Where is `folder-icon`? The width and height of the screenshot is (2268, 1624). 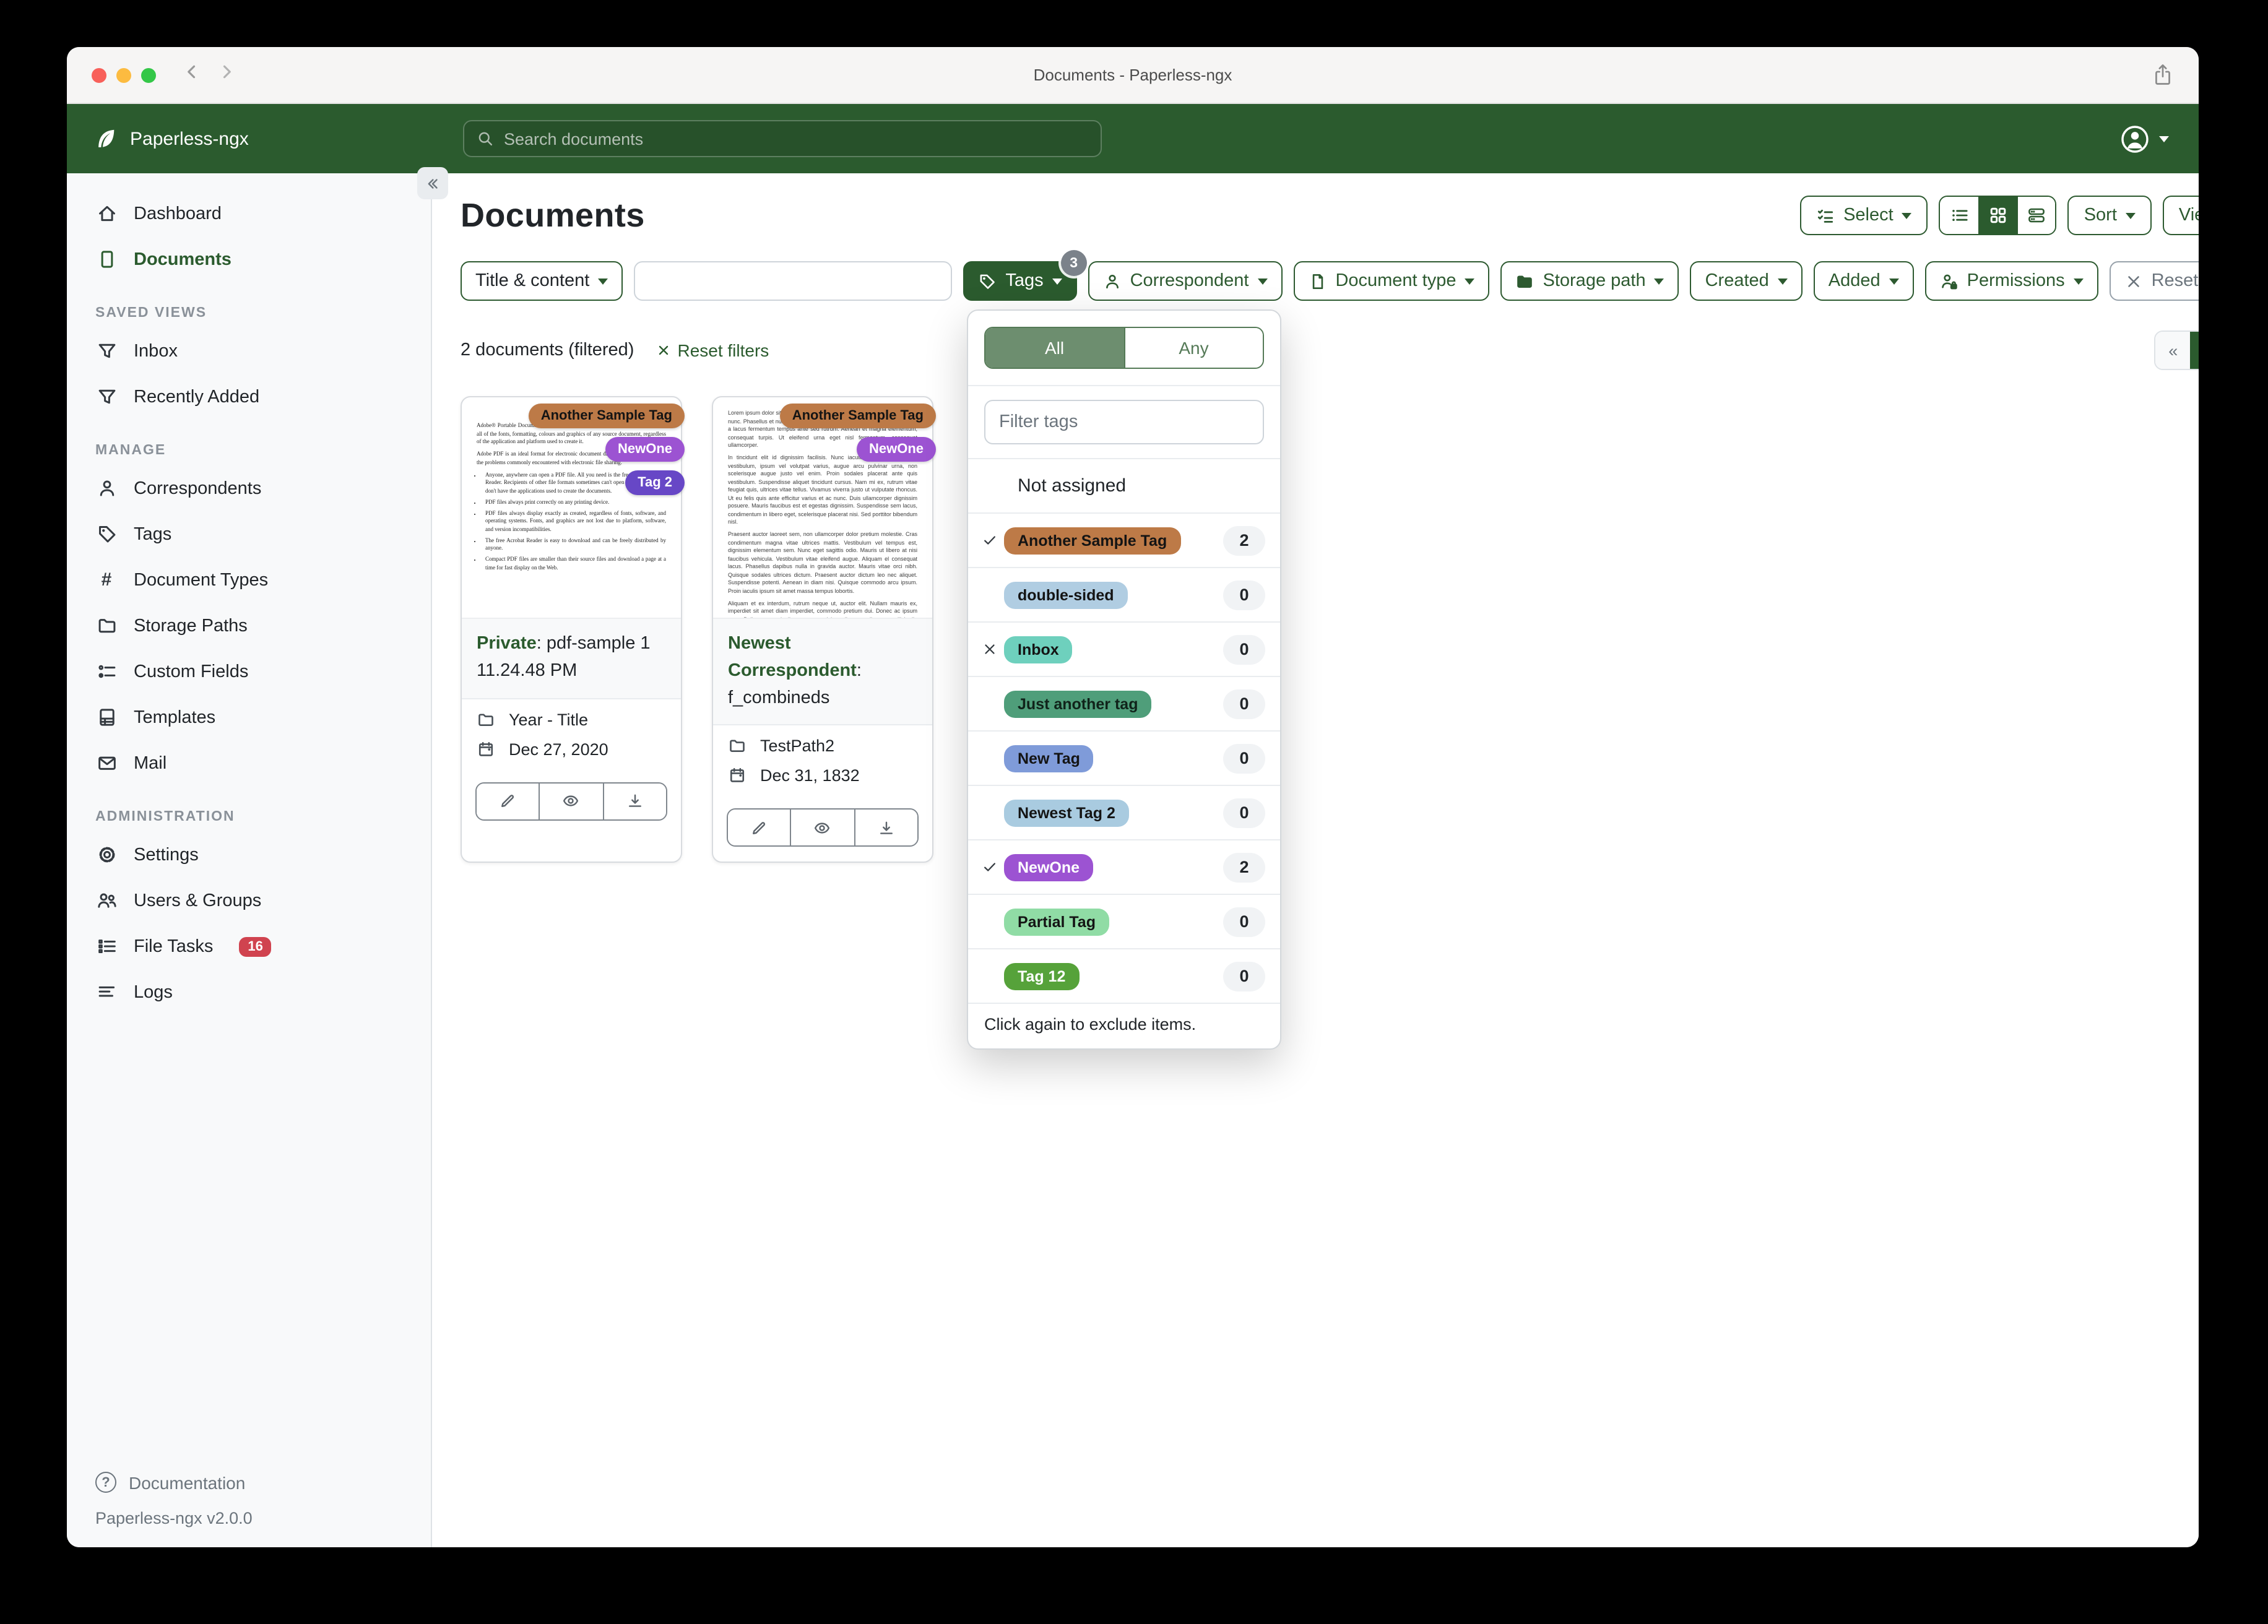
folder-icon is located at coordinates (106, 626).